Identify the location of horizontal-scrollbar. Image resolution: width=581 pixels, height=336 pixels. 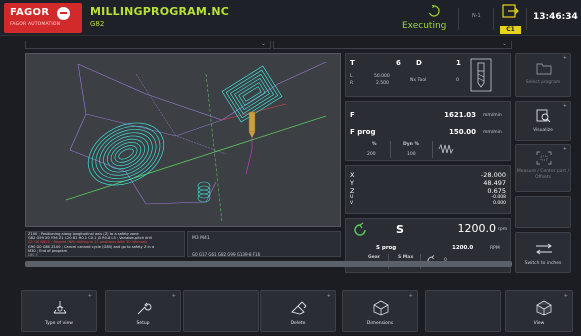
(268, 264).